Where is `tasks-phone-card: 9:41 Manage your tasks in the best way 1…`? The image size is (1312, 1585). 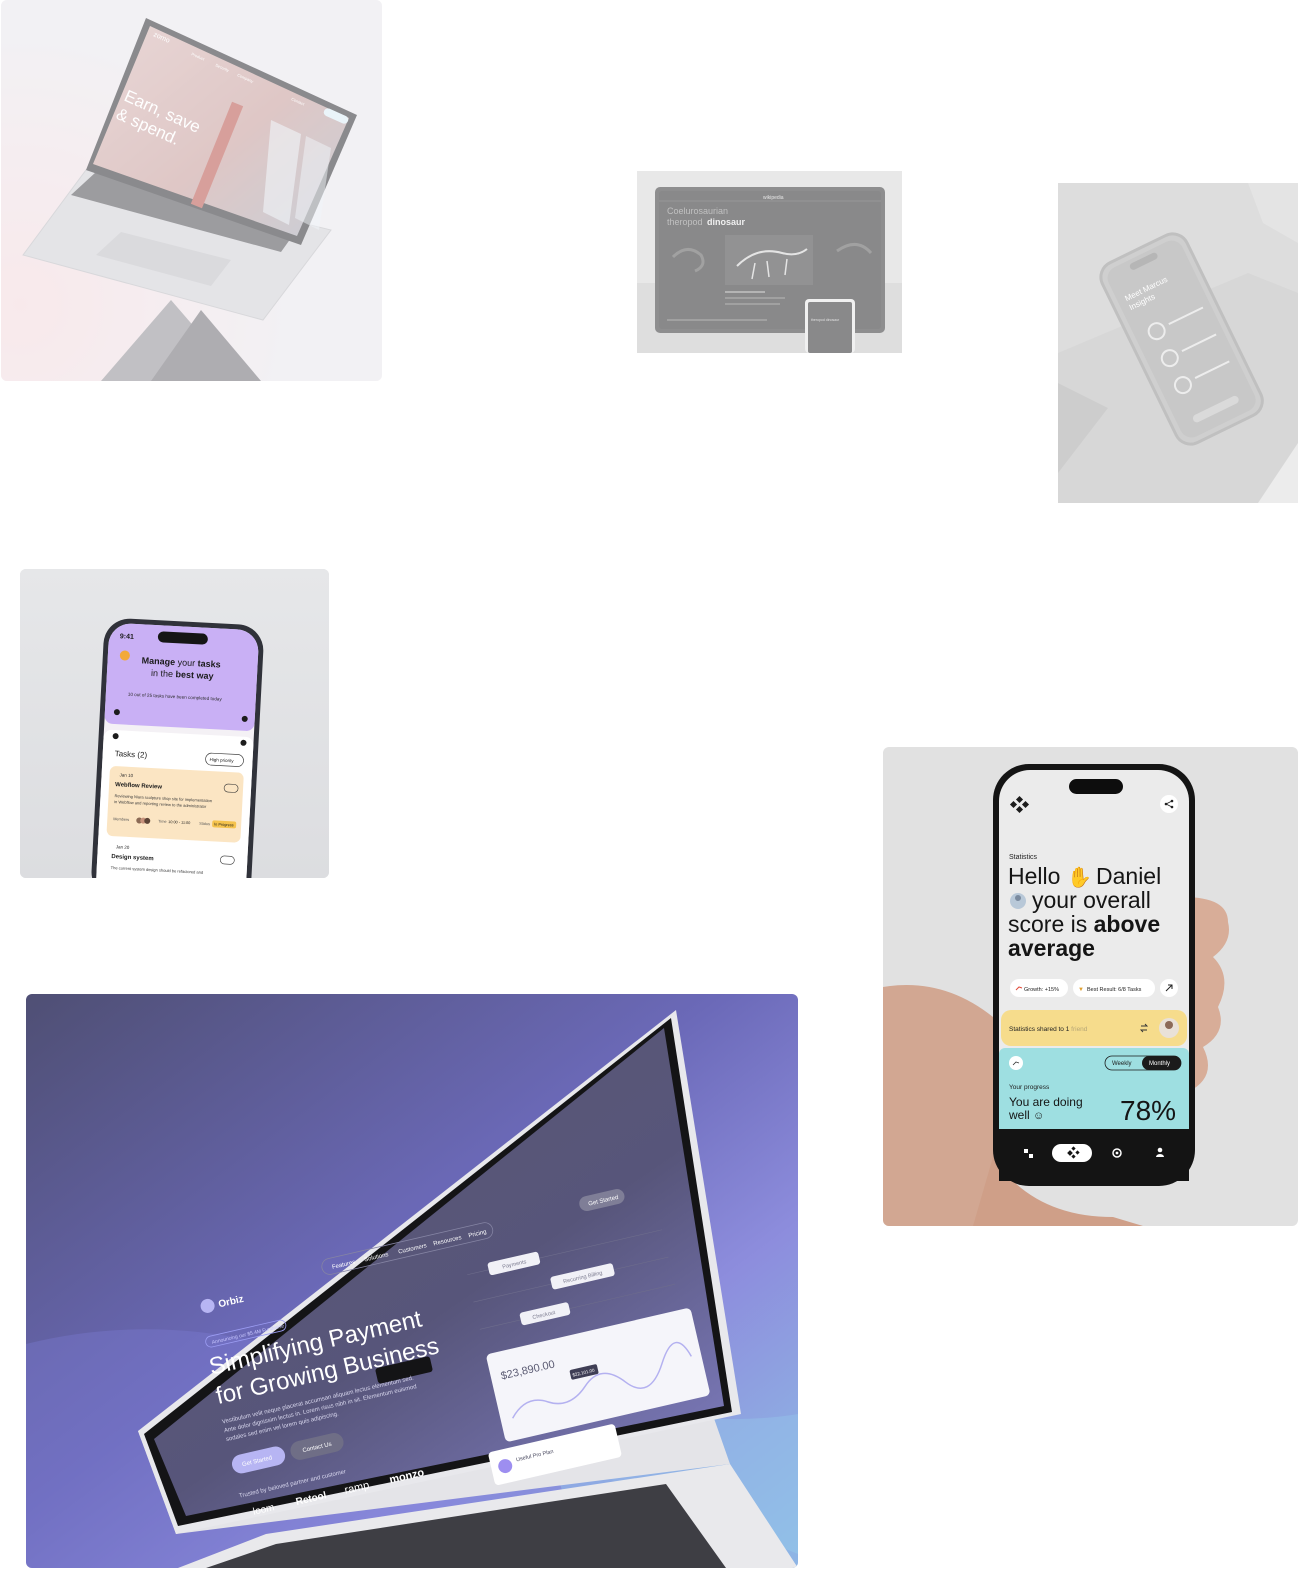 tasks-phone-card: 9:41 Manage your tasks in the best way 1… is located at coordinates (174, 723).